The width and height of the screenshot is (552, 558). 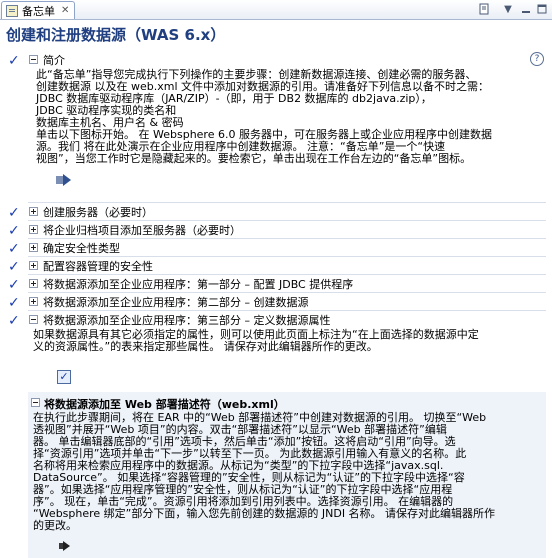 What do you see at coordinates (142, 230) in the screenshot?
I see `section-add-ear: 将企业归档项目添加至服务器（必要时）` at bounding box center [142, 230].